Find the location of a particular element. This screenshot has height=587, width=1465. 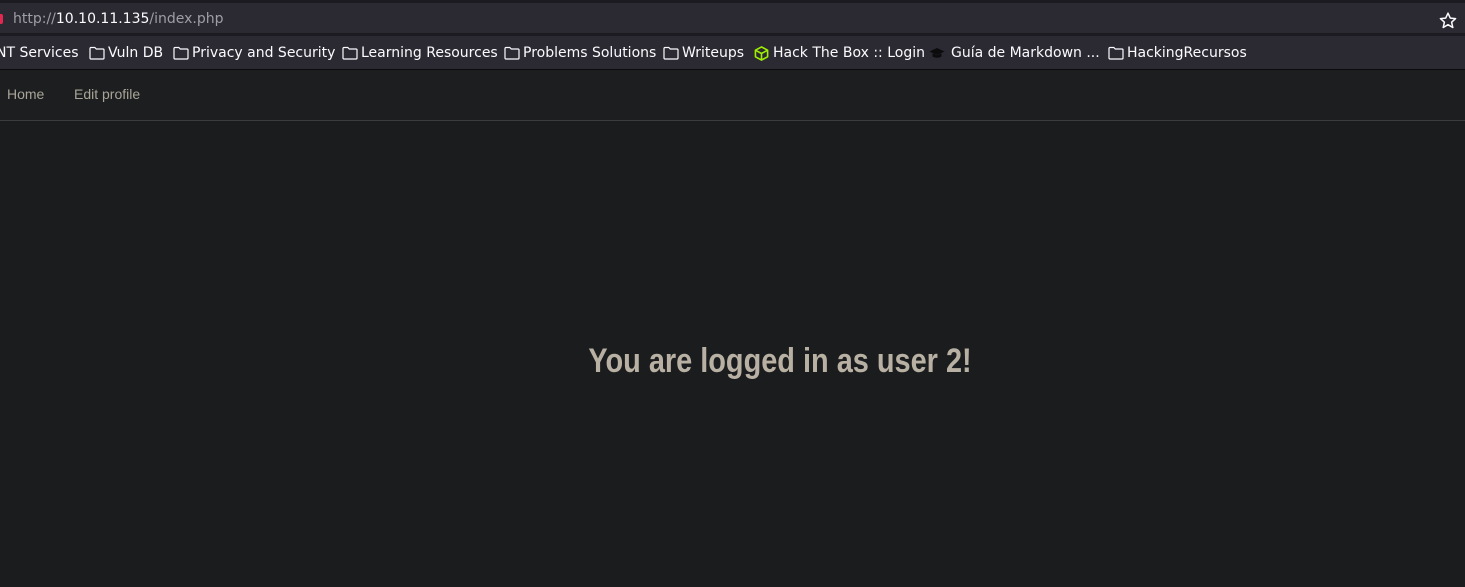

graduation-cap-icon is located at coordinates (937, 53).